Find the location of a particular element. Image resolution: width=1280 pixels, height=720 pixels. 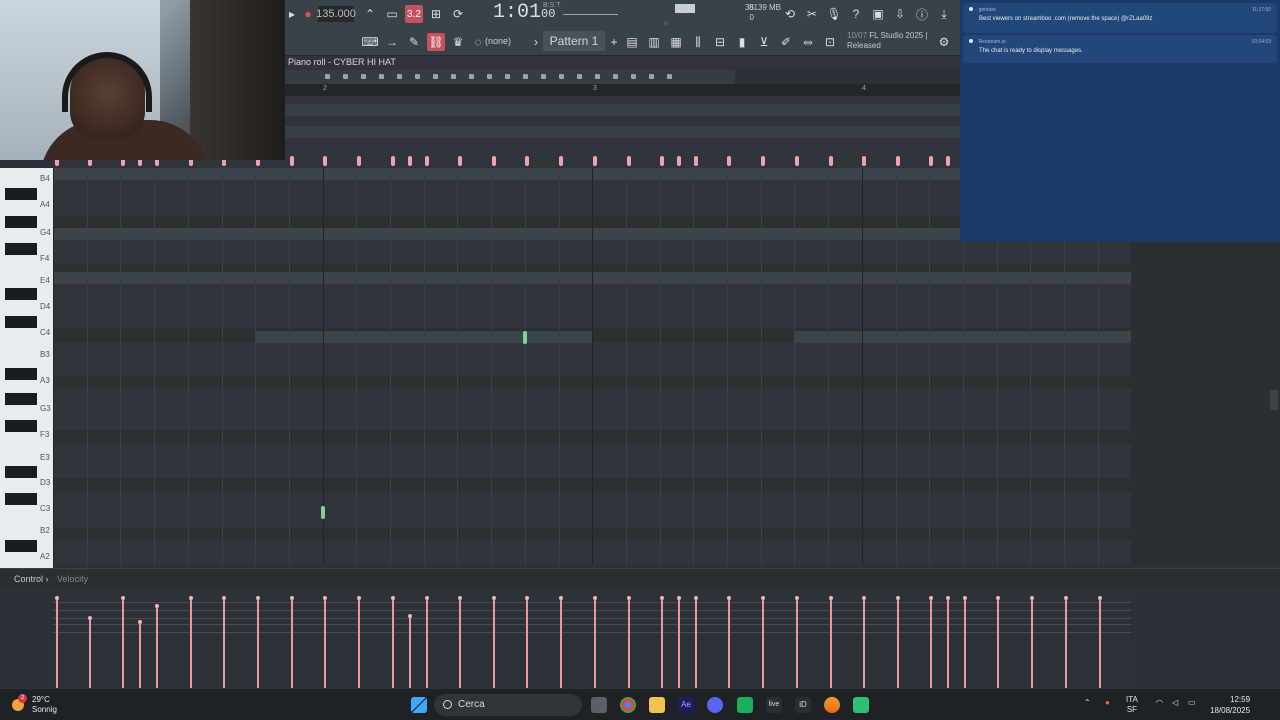

channel-rack-icon: ▥ is located at coordinates (654, 42).